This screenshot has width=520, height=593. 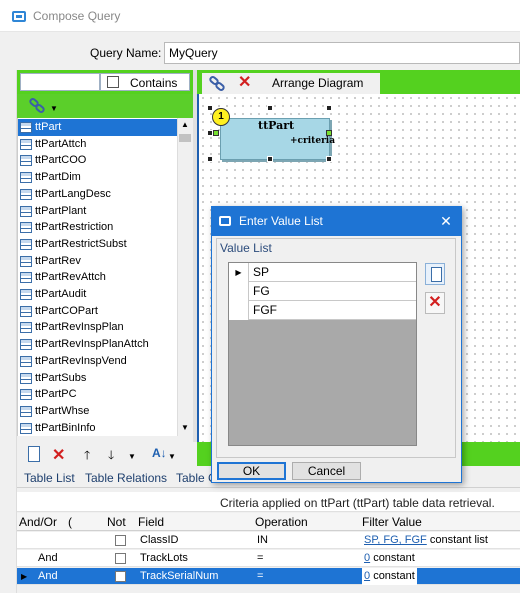 What do you see at coordinates (185, 125) in the screenshot?
I see `scroll-up-arrow: ▲` at bounding box center [185, 125].